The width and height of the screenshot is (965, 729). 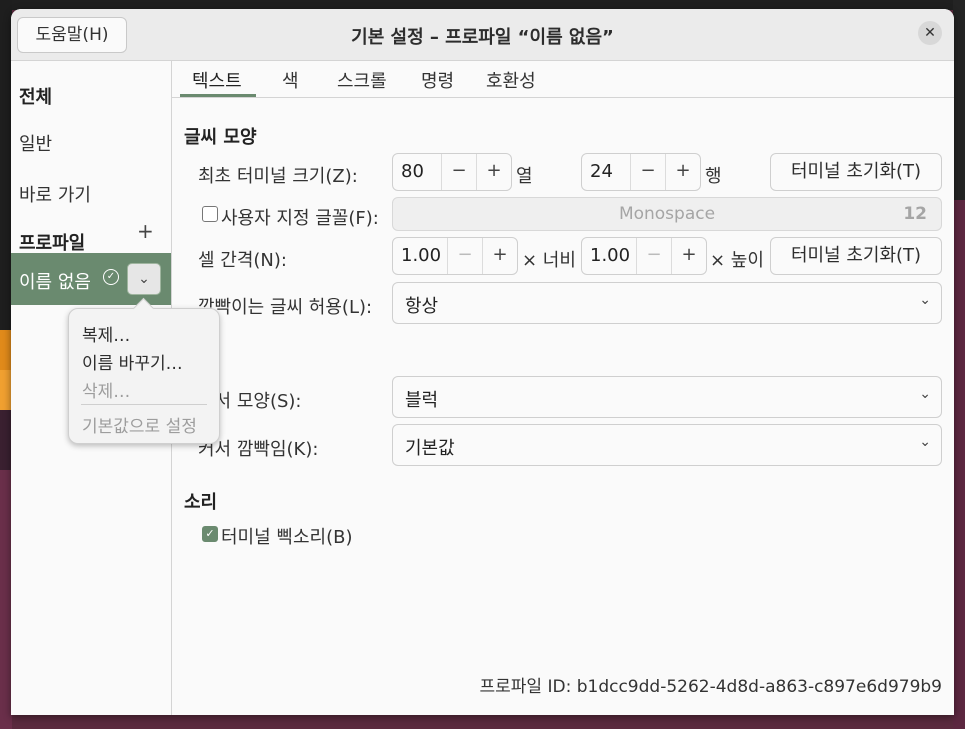 What do you see at coordinates (667, 445) in the screenshot?
I see `cursor-blink-dropdown: 기본값 ⌄` at bounding box center [667, 445].